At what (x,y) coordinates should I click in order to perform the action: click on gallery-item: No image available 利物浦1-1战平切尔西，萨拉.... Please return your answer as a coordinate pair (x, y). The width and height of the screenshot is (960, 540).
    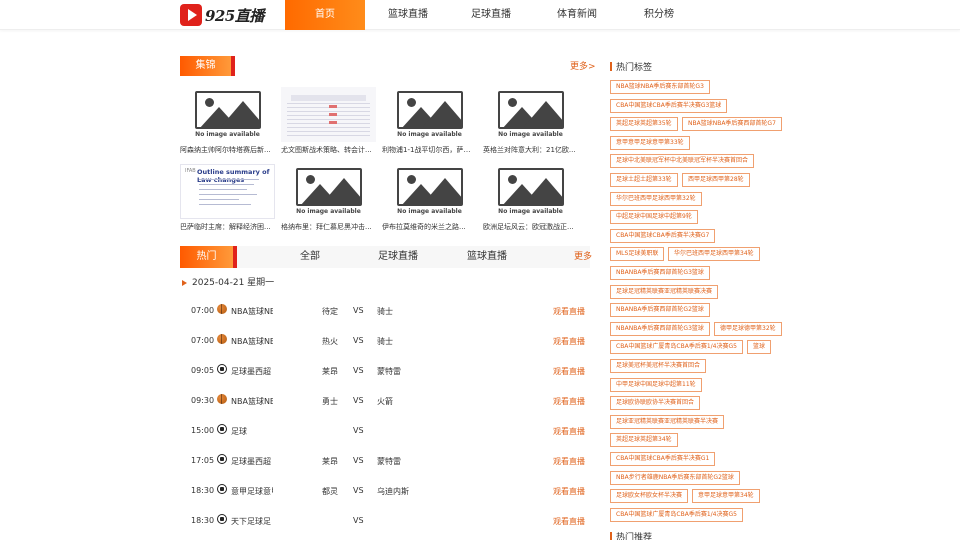
    Looking at the image, I should click on (429, 121).